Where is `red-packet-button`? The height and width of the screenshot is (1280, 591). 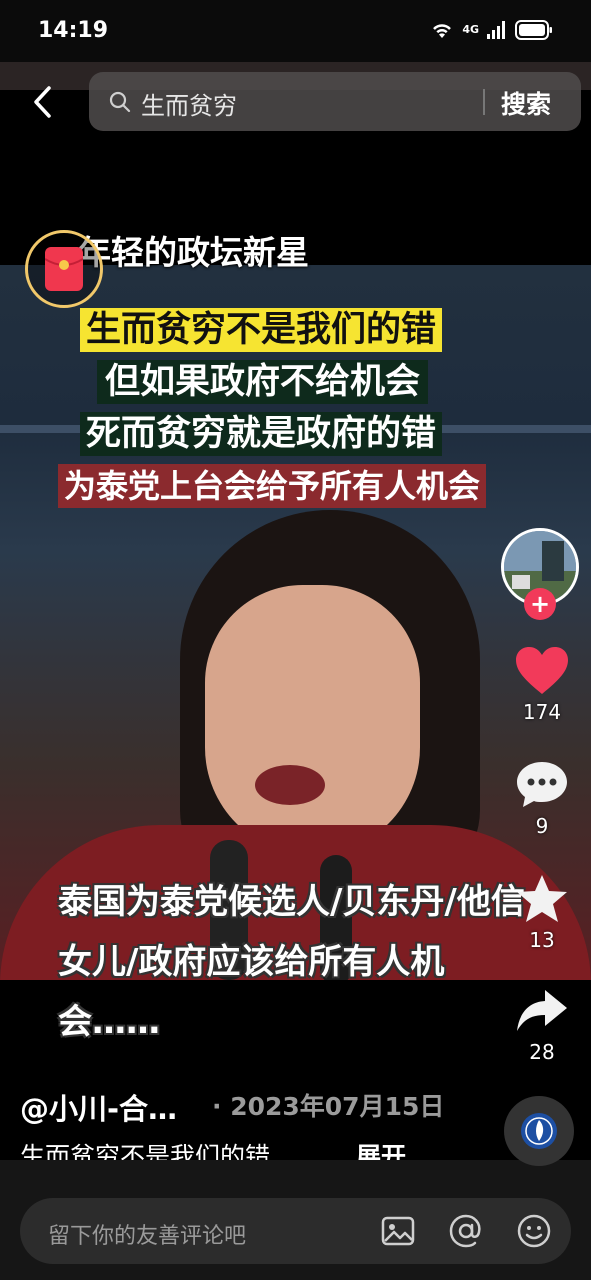
red-packet-button is located at coordinates (64, 269).